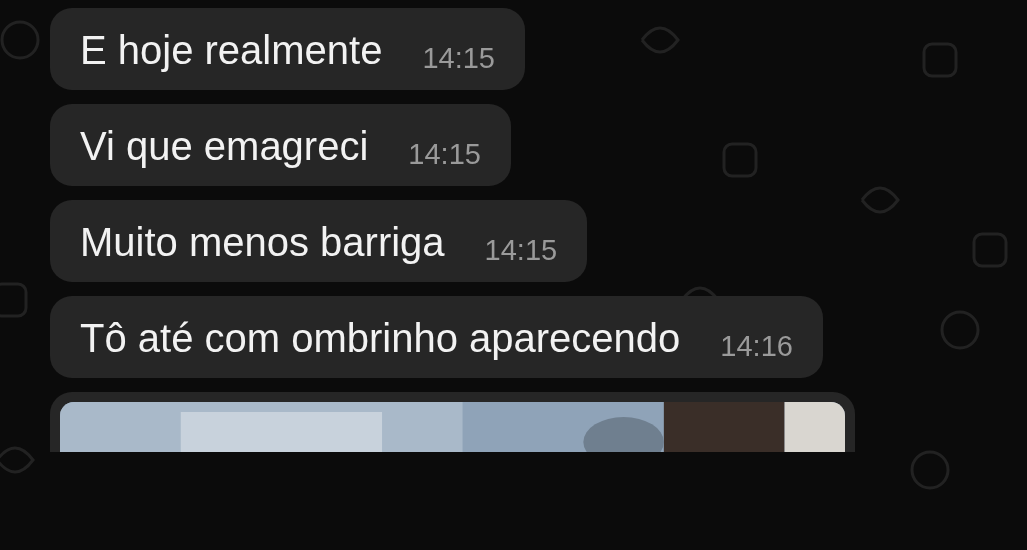  Describe the element at coordinates (756, 346) in the screenshot. I see `message-time: 14:16` at that location.